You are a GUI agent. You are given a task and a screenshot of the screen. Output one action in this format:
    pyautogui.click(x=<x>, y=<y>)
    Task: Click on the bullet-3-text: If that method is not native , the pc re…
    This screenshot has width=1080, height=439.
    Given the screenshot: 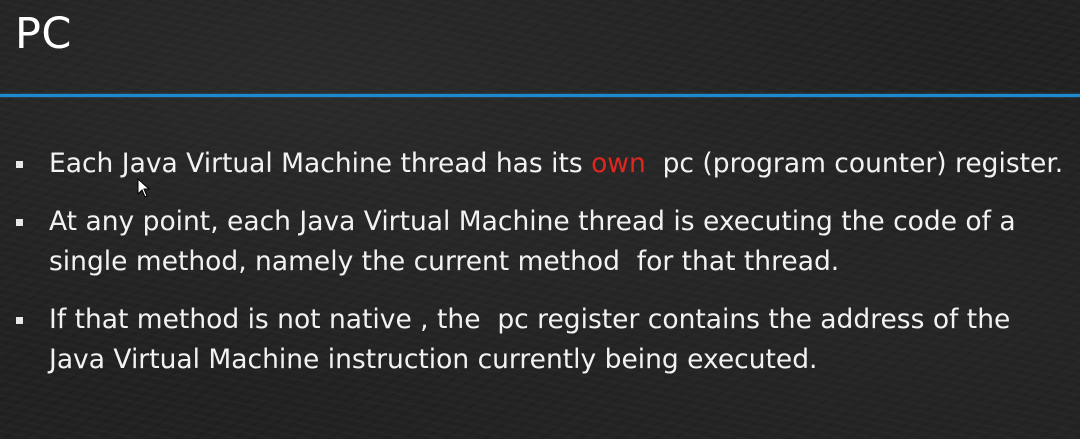 What is the action you would take?
    pyautogui.click(x=534, y=339)
    